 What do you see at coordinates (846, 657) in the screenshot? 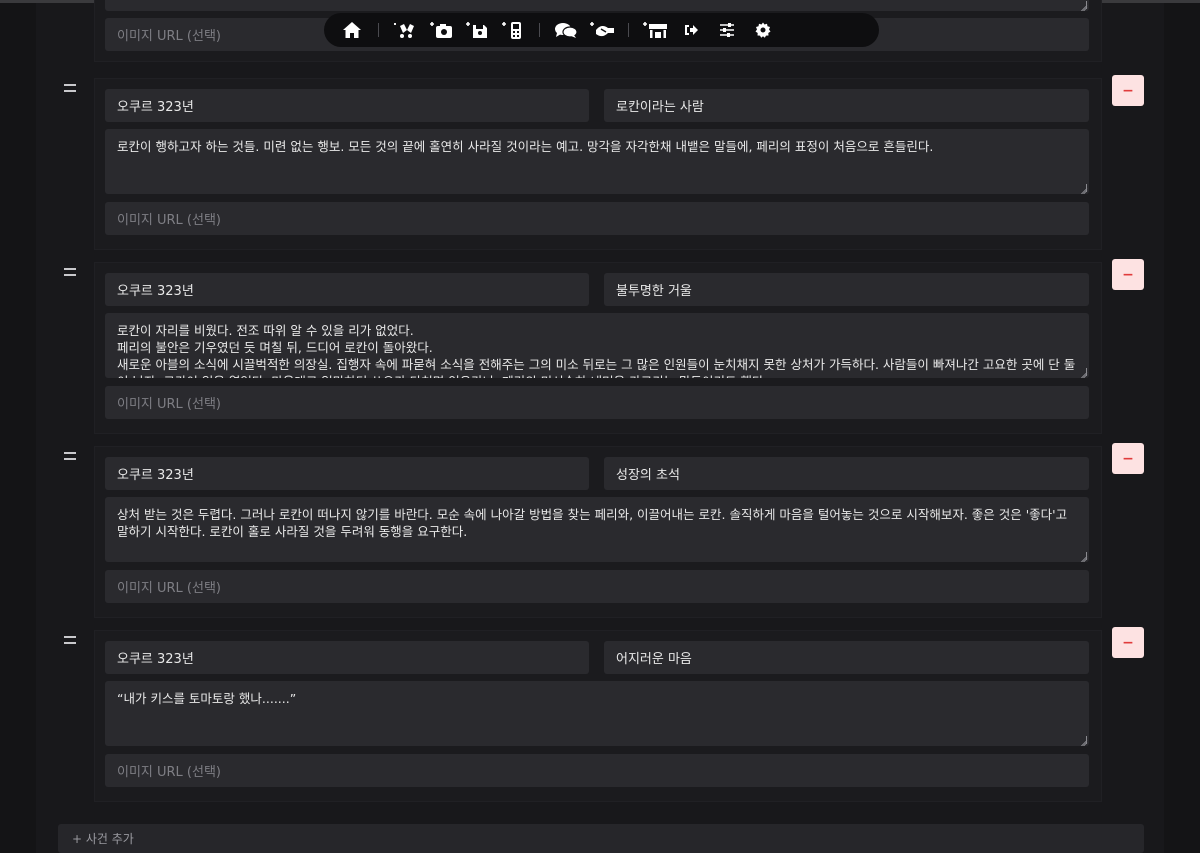
I see `event-title-input: 어지러운 마음` at bounding box center [846, 657].